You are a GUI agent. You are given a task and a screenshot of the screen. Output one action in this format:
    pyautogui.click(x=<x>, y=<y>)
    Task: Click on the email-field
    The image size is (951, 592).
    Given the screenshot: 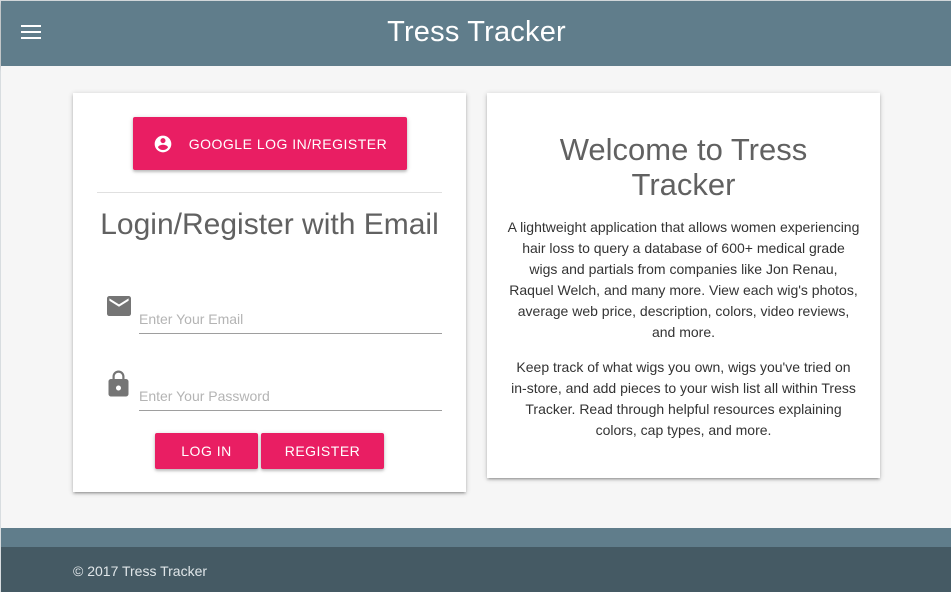 What is the action you would take?
    pyautogui.click(x=290, y=319)
    